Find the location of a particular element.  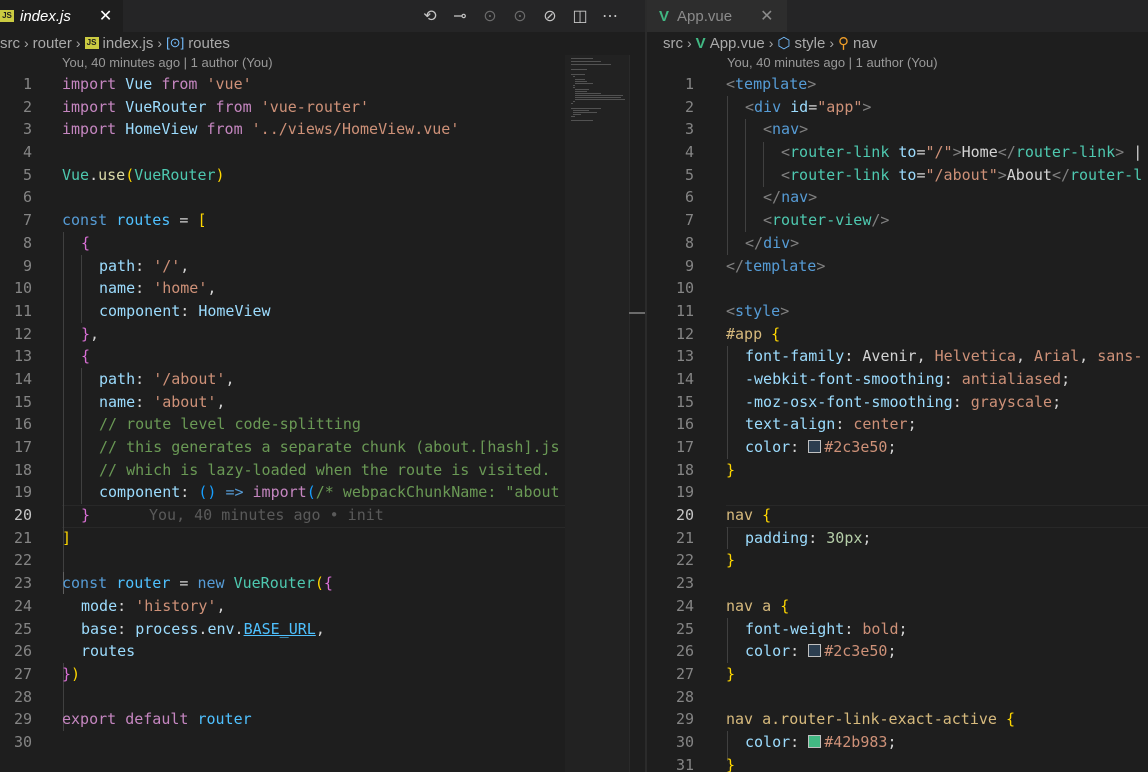

open-changes-icon: ⊘ is located at coordinates (550, 16).